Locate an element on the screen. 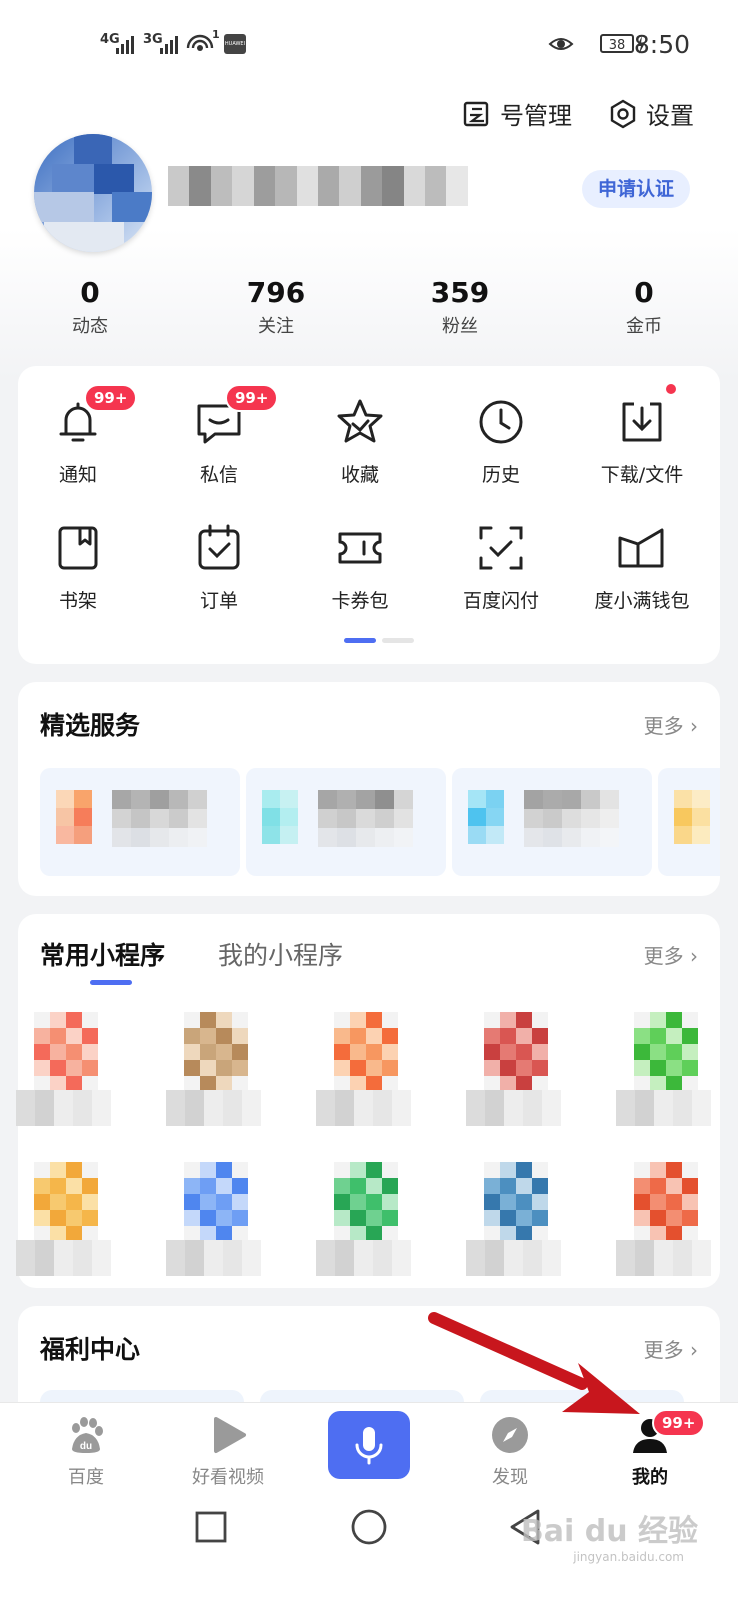  page-dot-active is located at coordinates (360, 640).